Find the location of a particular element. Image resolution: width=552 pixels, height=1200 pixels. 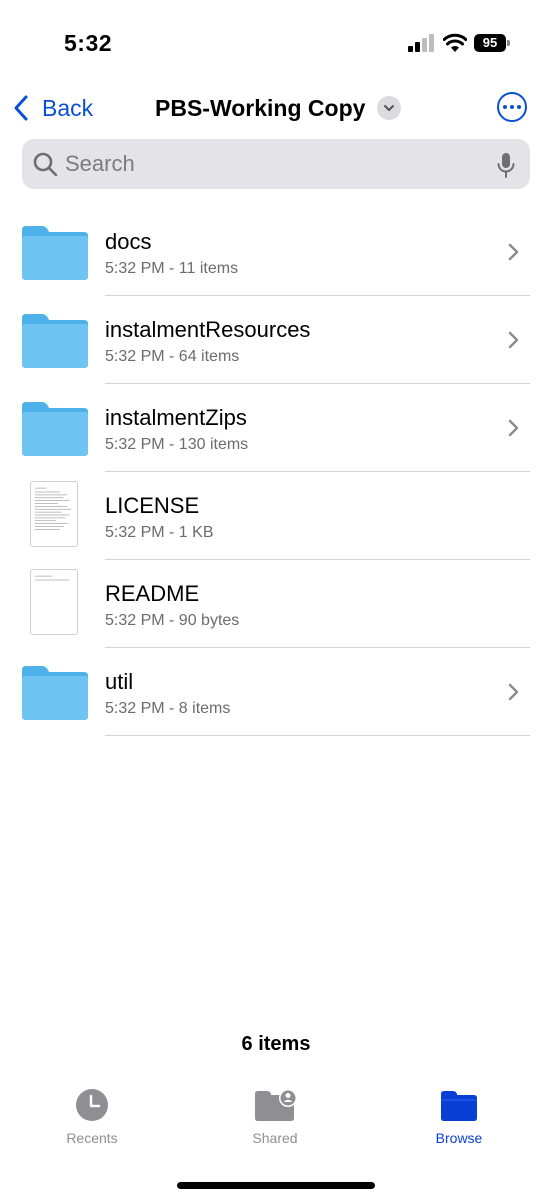

status-bar: 5:32 95 is located at coordinates (276, 40).